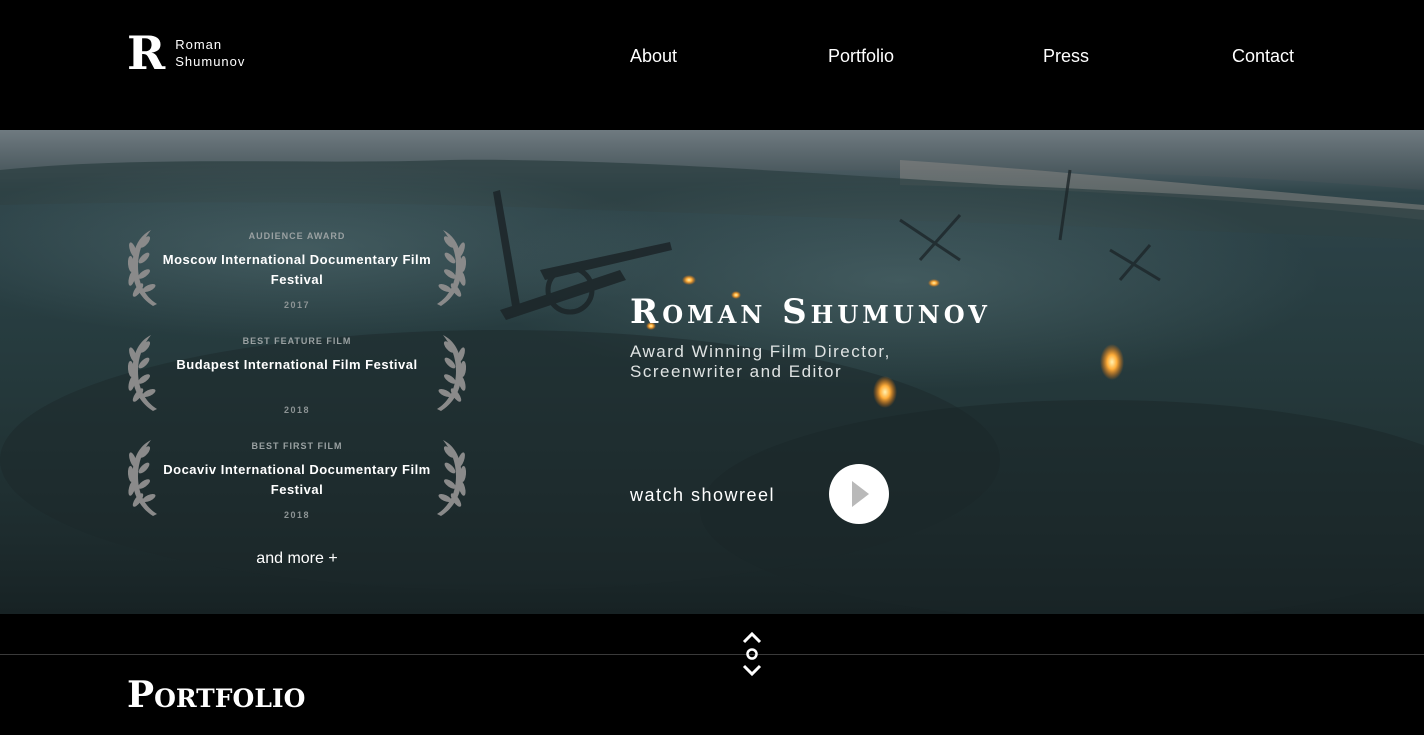  I want to click on logo-line-1: Roman, so click(199, 44).